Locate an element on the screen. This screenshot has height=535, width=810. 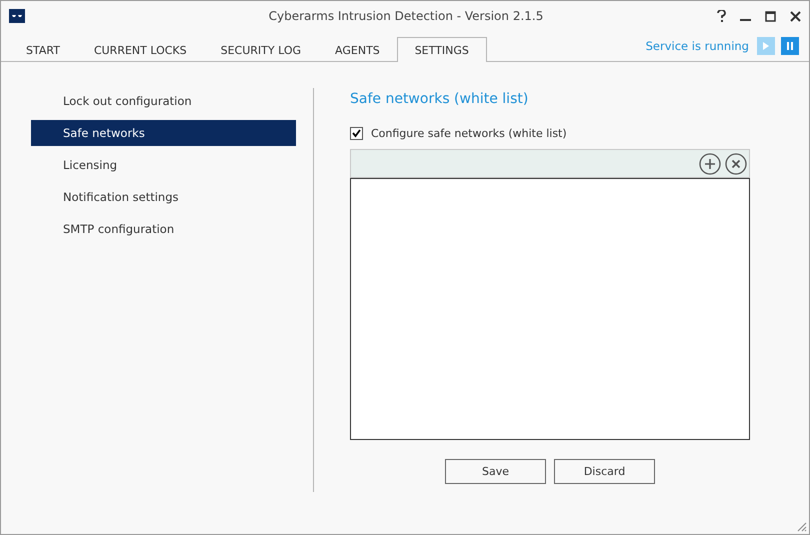
checkbox is located at coordinates (356, 133).